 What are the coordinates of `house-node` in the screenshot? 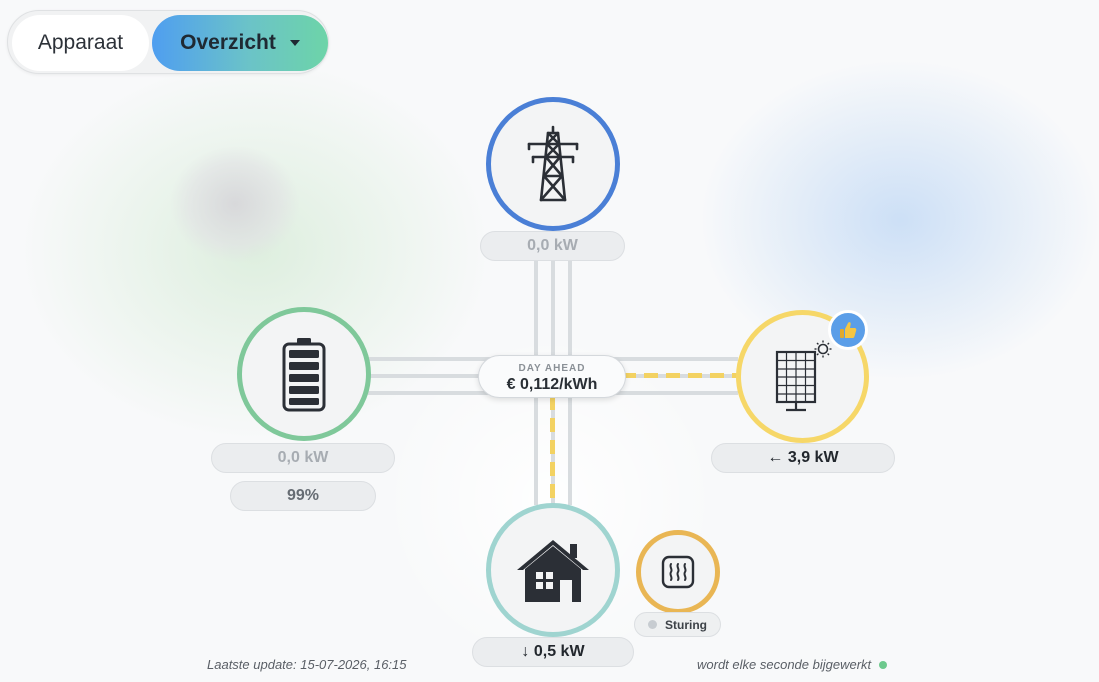 It's located at (553, 570).